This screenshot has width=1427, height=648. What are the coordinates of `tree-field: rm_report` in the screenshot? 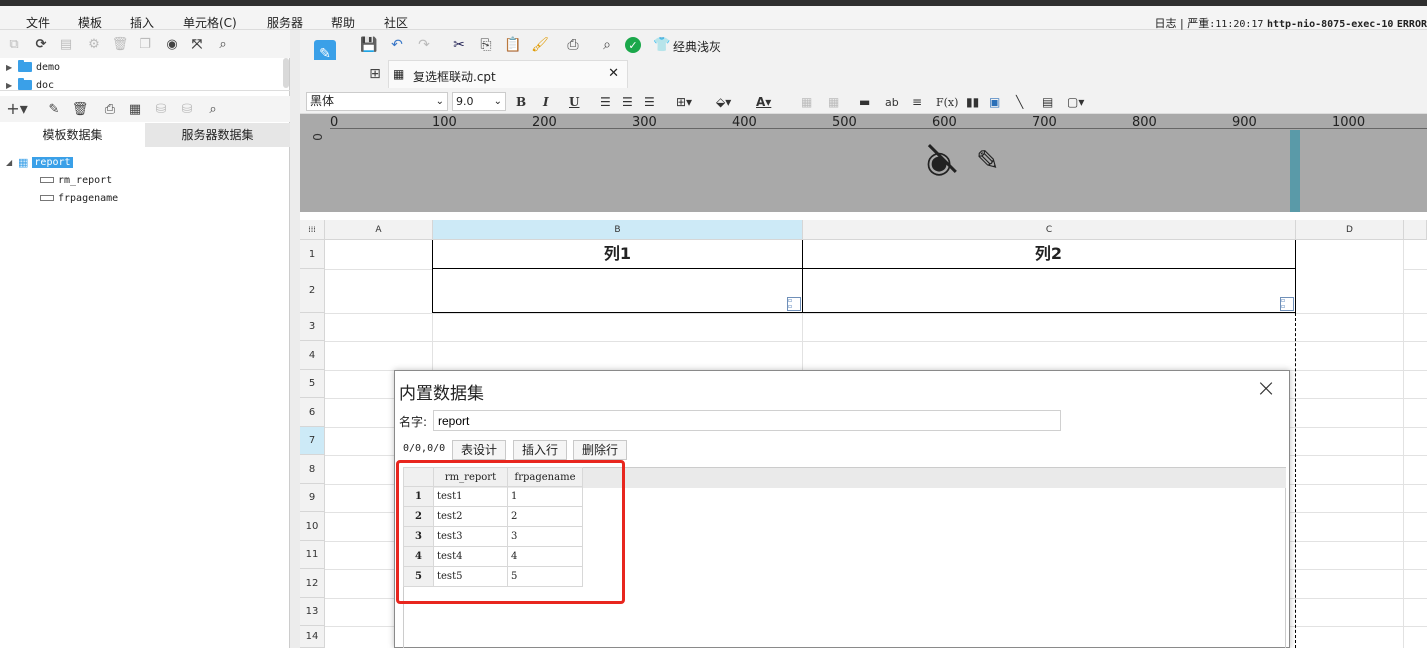 It's located at (76, 180).